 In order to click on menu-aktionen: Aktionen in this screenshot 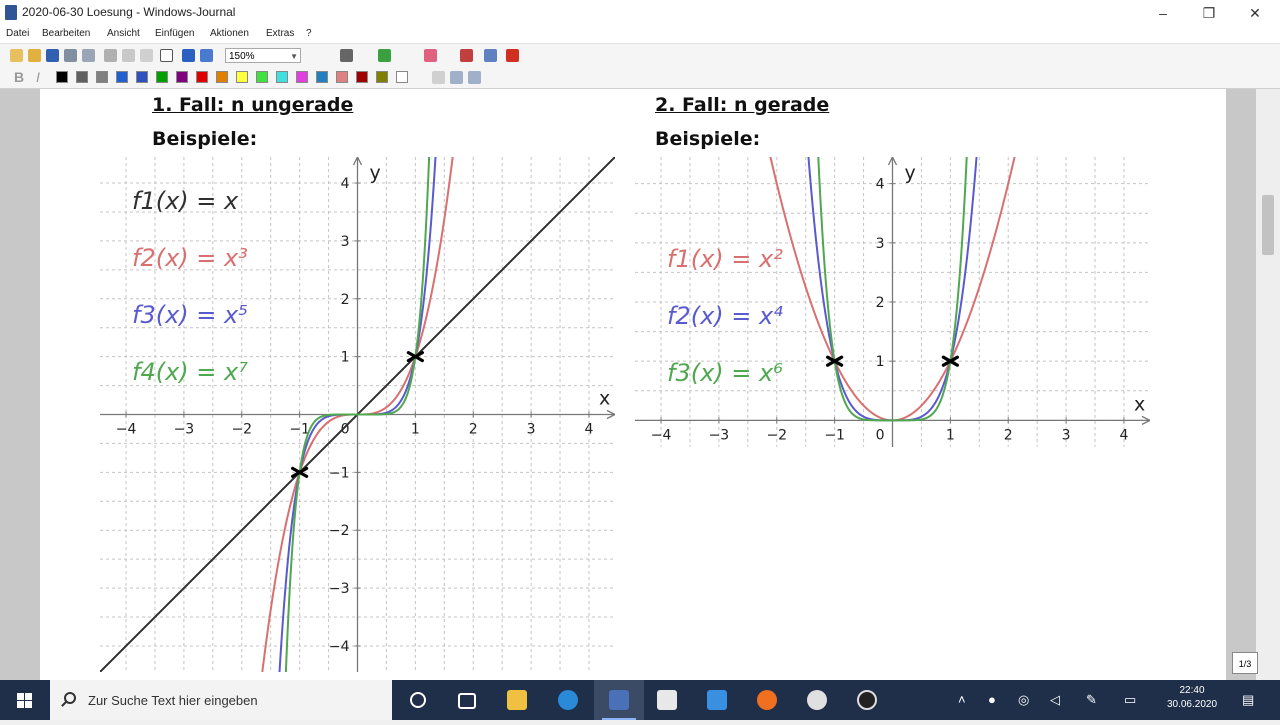, I will do `click(229, 33)`.